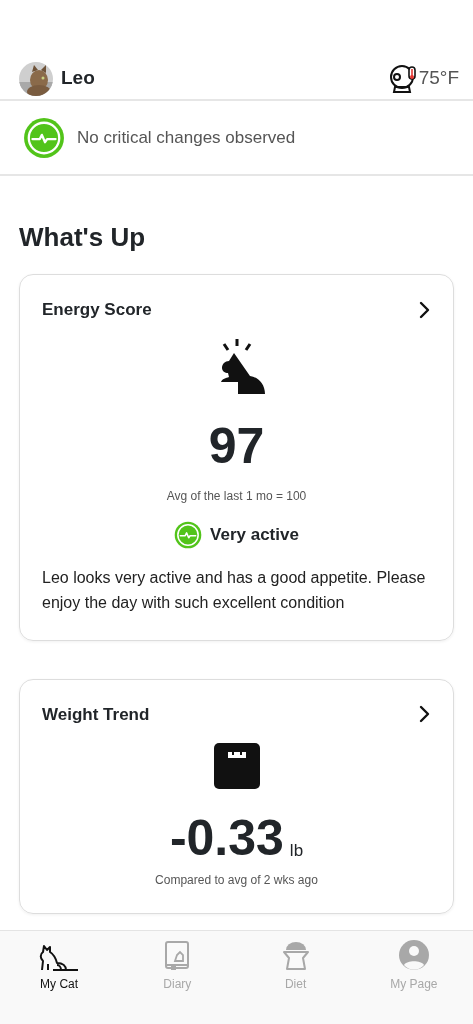  Describe the element at coordinates (236, 766) in the screenshot. I see `scale-icon` at that location.